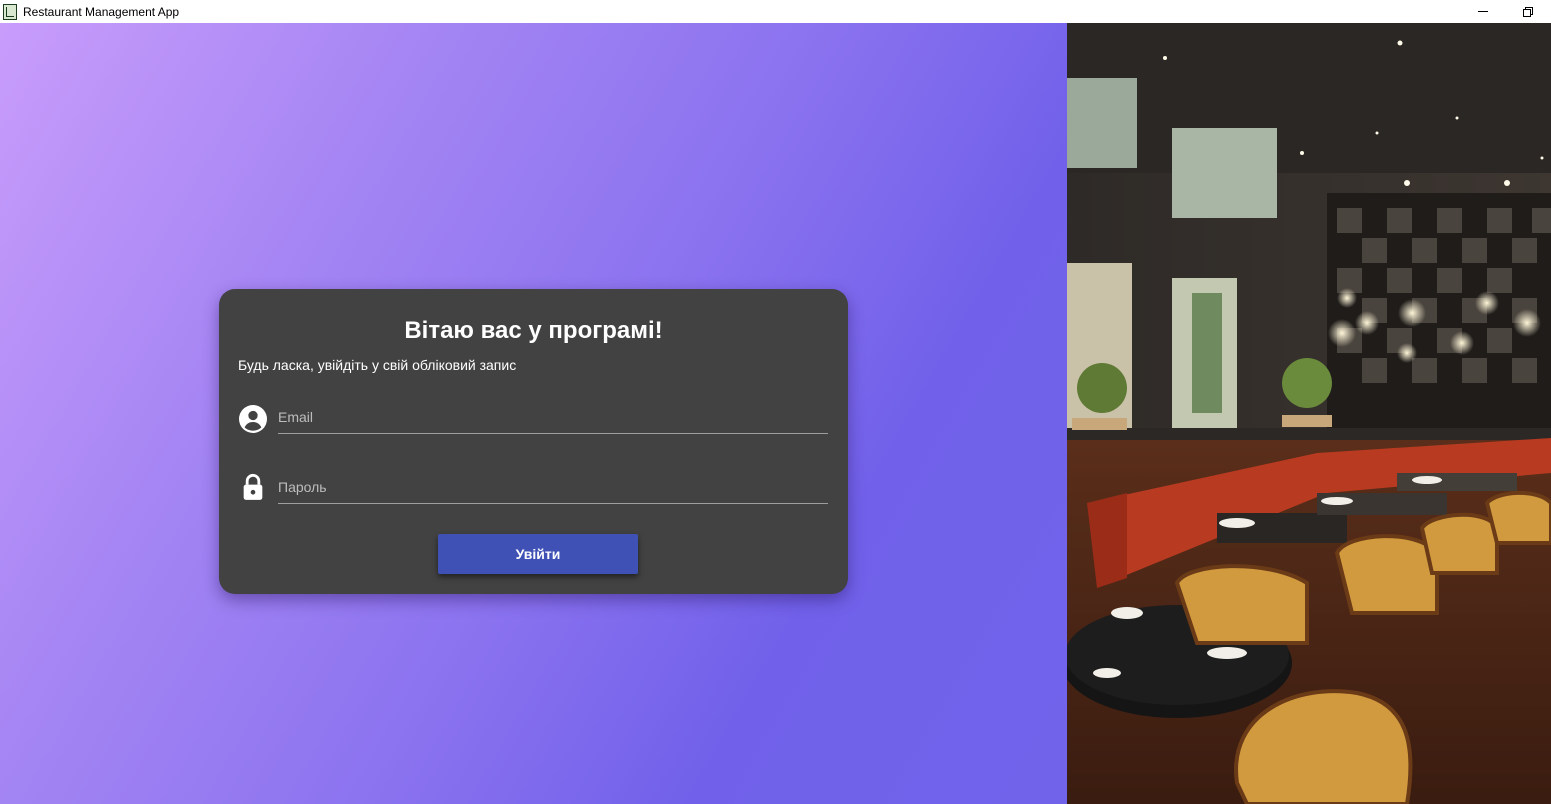 The width and height of the screenshot is (1551, 804). What do you see at coordinates (553, 487) in the screenshot?
I see `password-field` at bounding box center [553, 487].